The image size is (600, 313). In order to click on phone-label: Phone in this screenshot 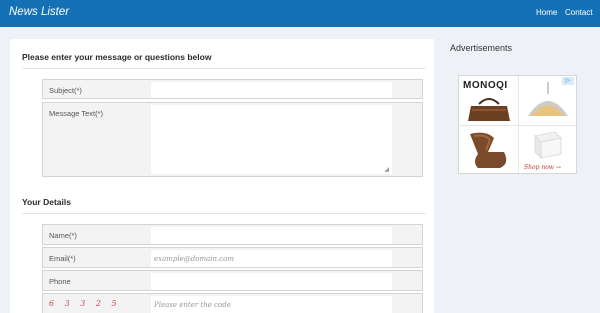, I will do `click(60, 281)`.